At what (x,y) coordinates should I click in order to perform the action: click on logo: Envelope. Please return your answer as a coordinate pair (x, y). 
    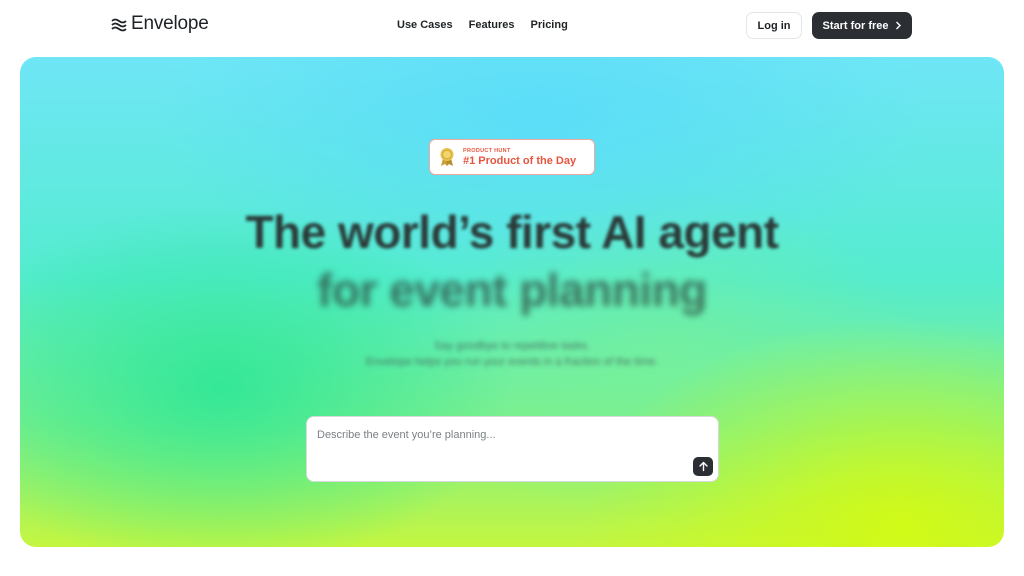
    Looking at the image, I should click on (160, 24).